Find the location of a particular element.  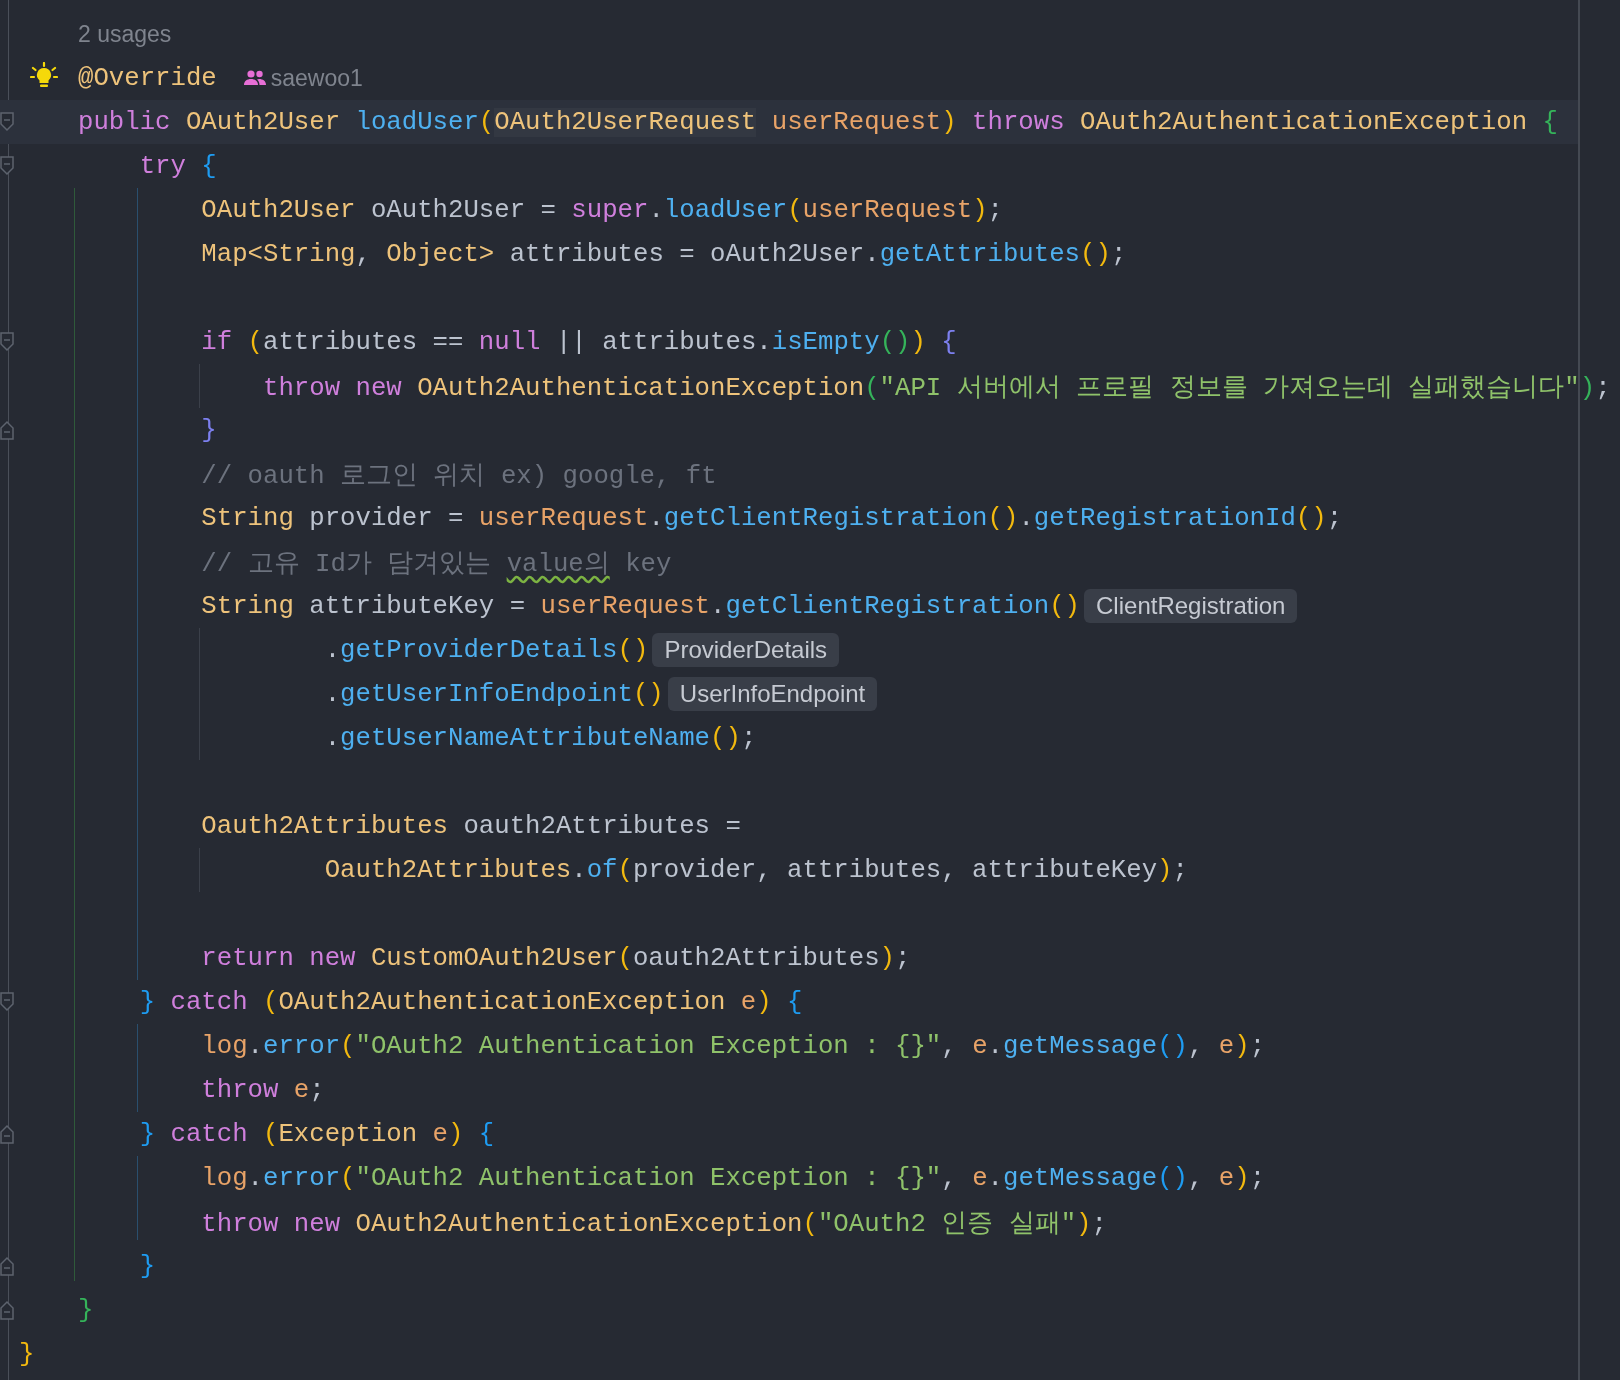

lightbulb-icon is located at coordinates (44, 76).